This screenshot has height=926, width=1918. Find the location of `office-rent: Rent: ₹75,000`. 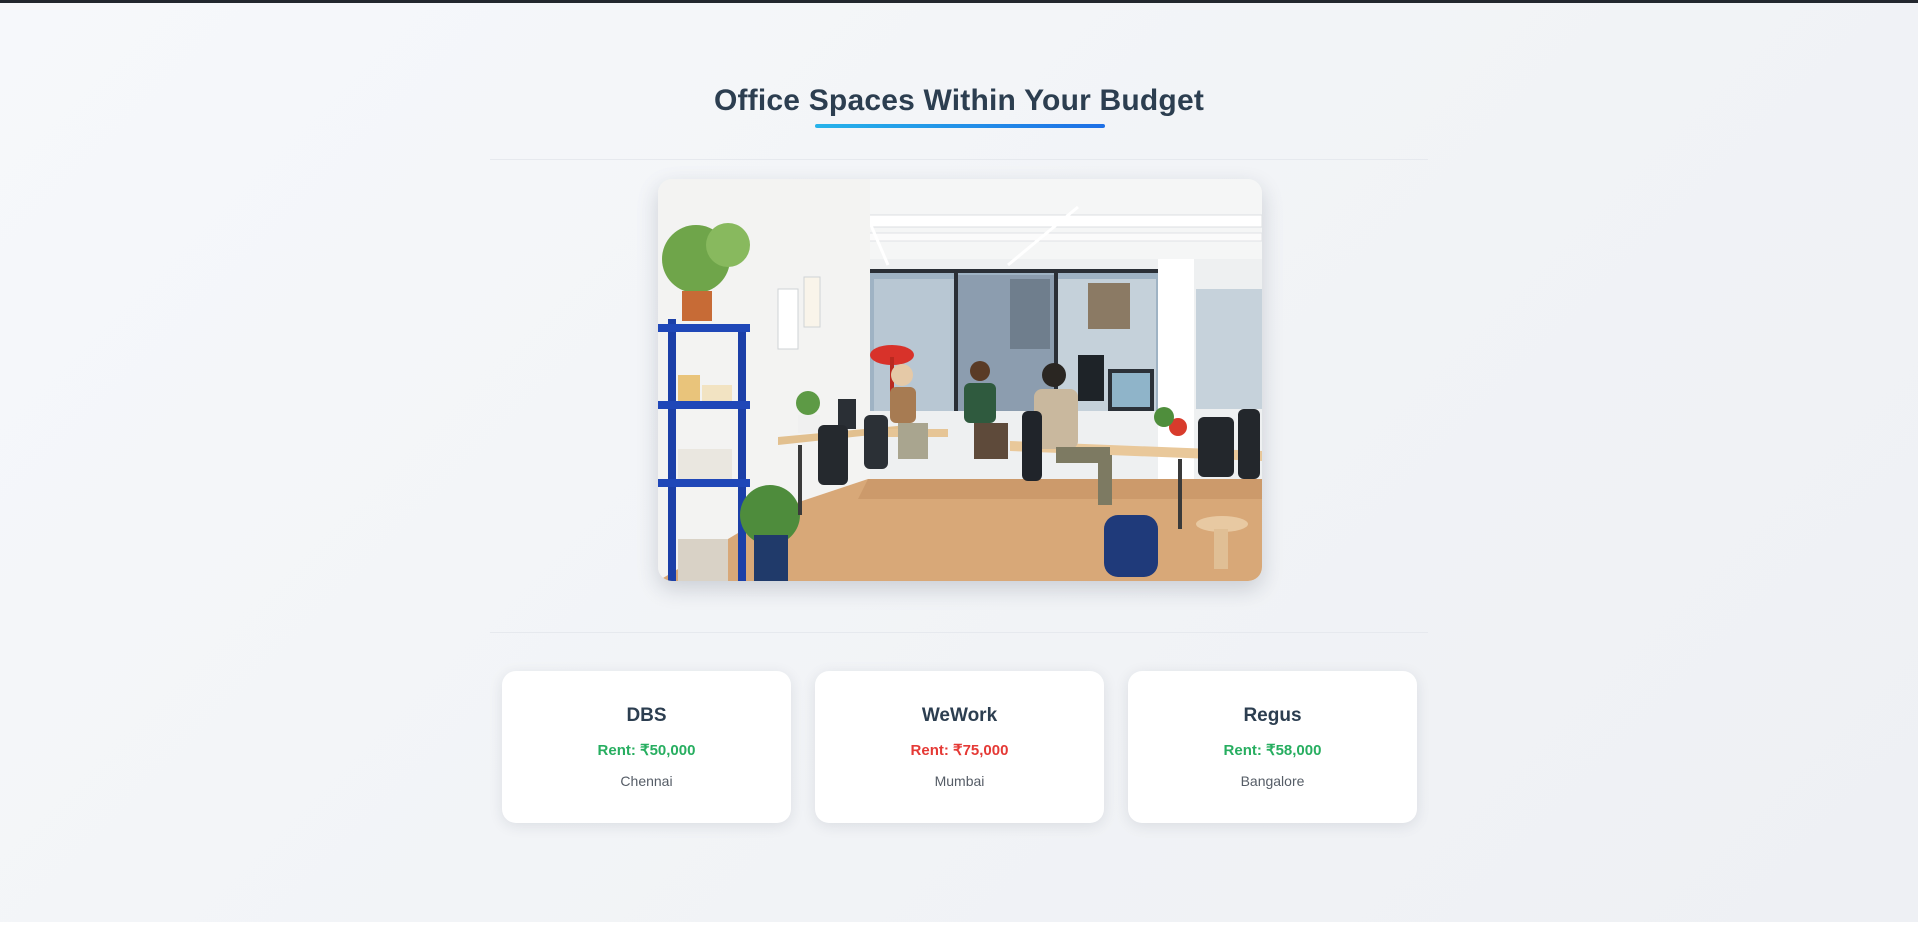

office-rent: Rent: ₹75,000 is located at coordinates (959, 750).